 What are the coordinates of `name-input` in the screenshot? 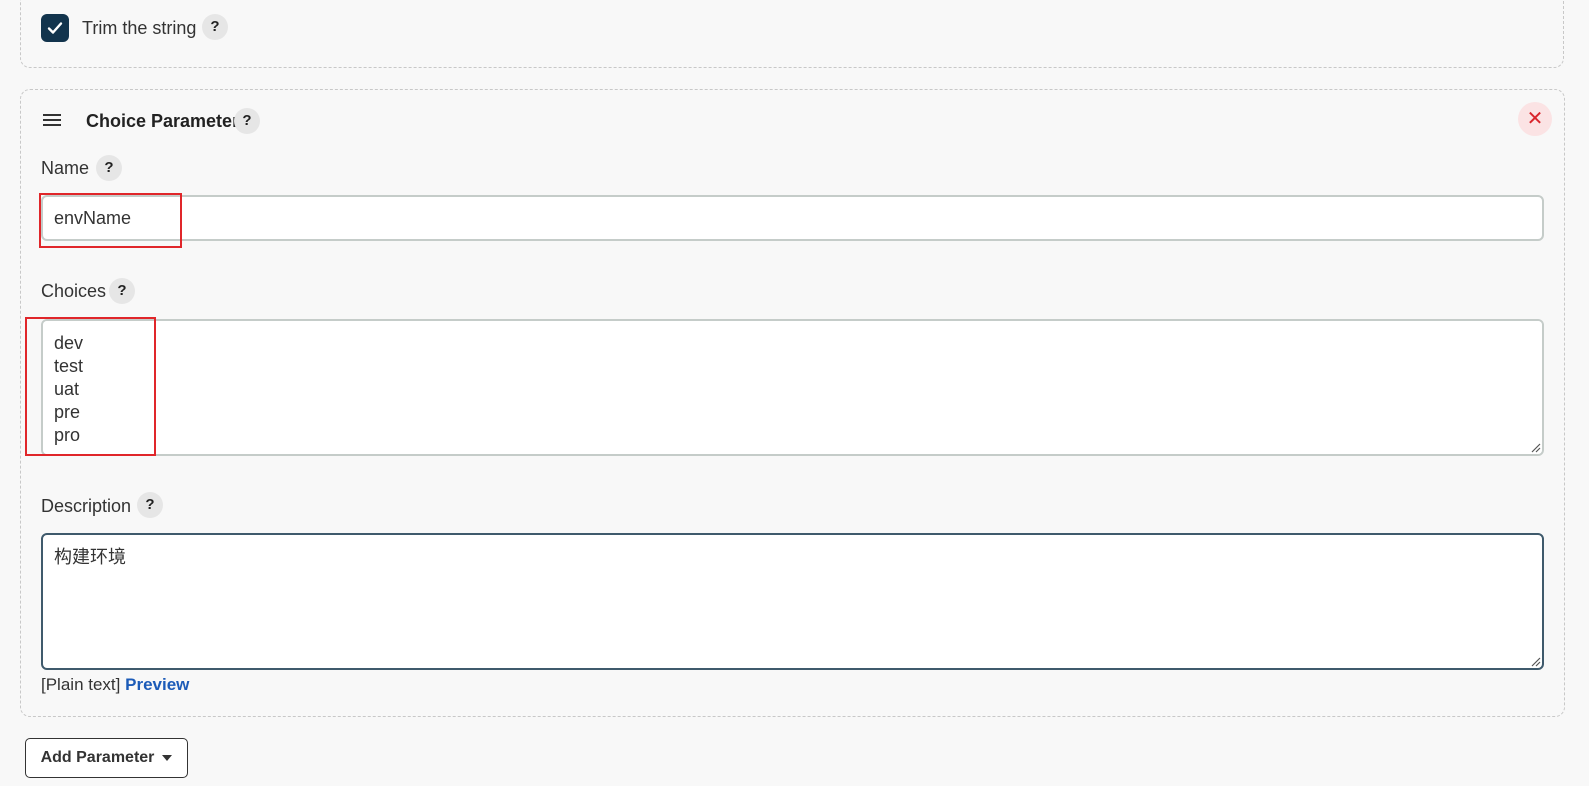 It's located at (792, 218).